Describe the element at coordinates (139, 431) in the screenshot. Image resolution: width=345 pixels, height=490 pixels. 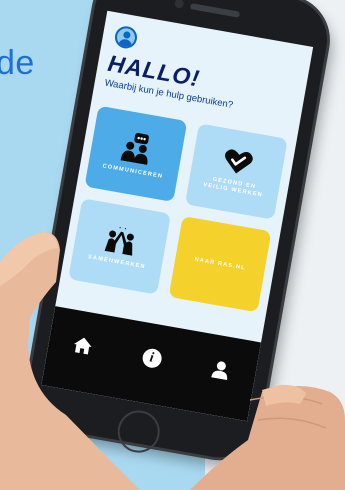
I see `home-button` at that location.